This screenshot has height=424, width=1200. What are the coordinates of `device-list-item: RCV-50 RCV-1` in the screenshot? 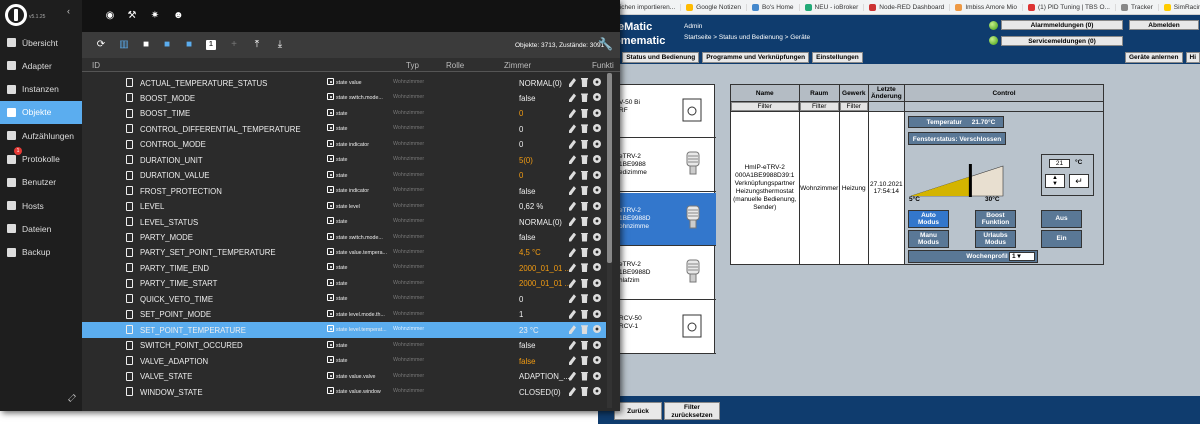 It's located at (666, 327).